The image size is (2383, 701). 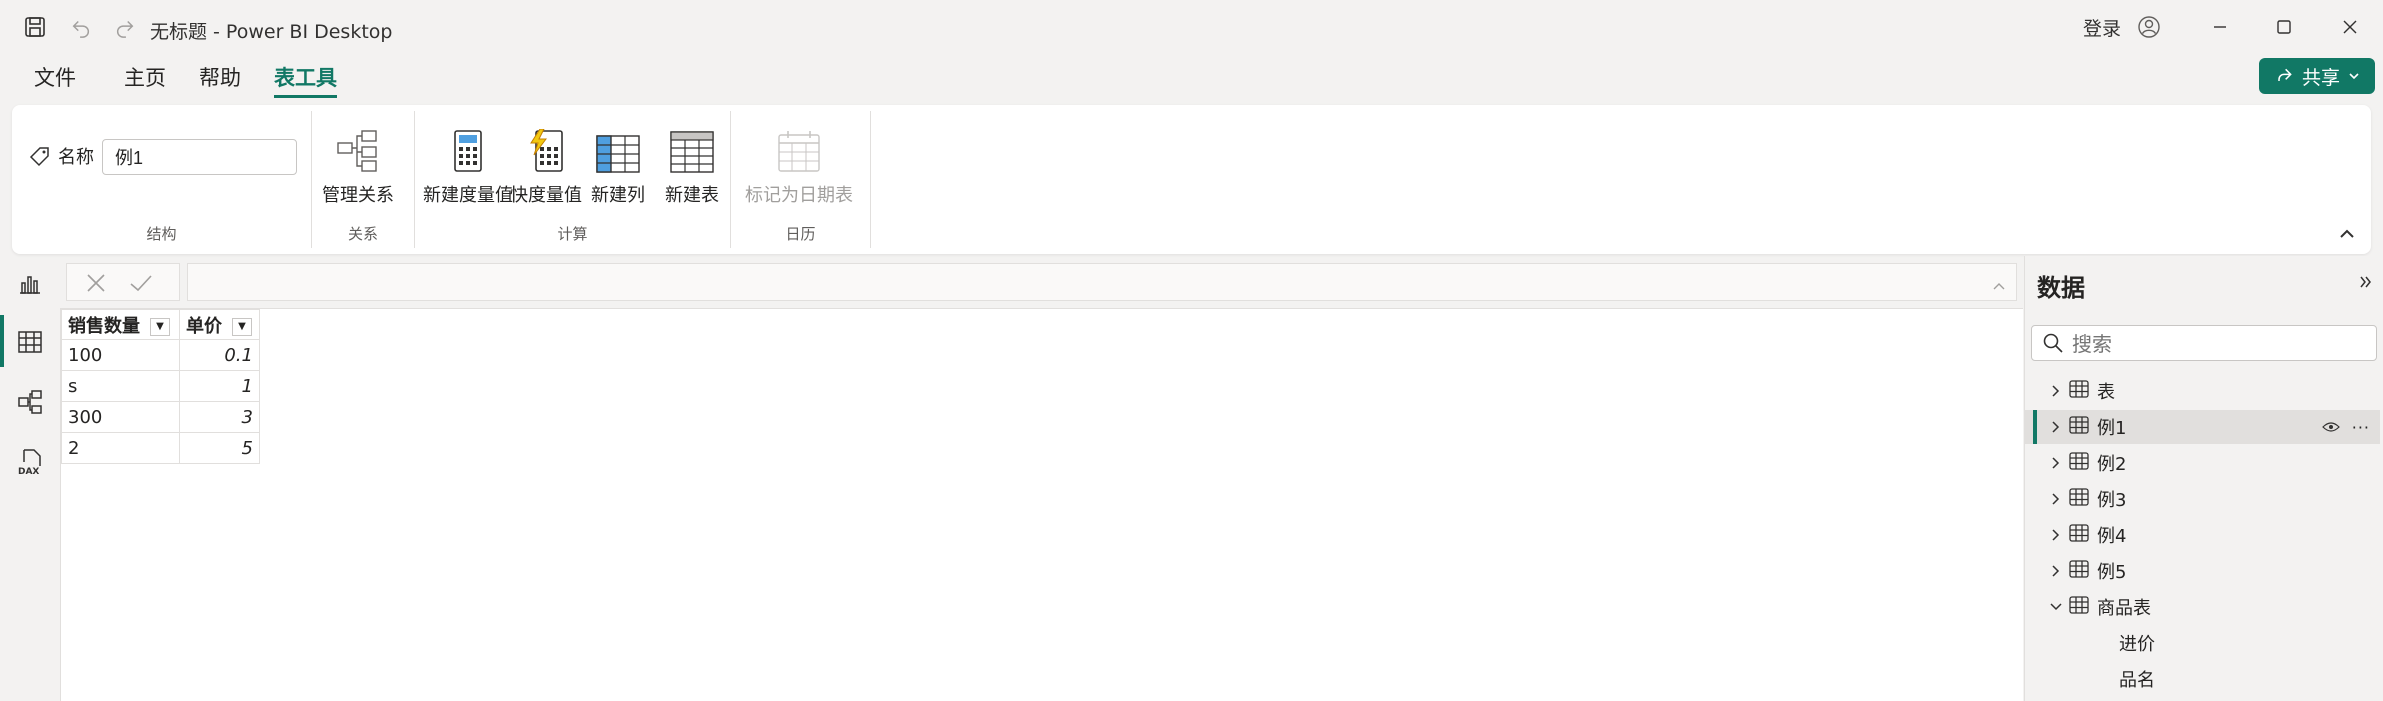 I want to click on column-header-quantity: 销售数量 ▼, so click(x=120, y=324).